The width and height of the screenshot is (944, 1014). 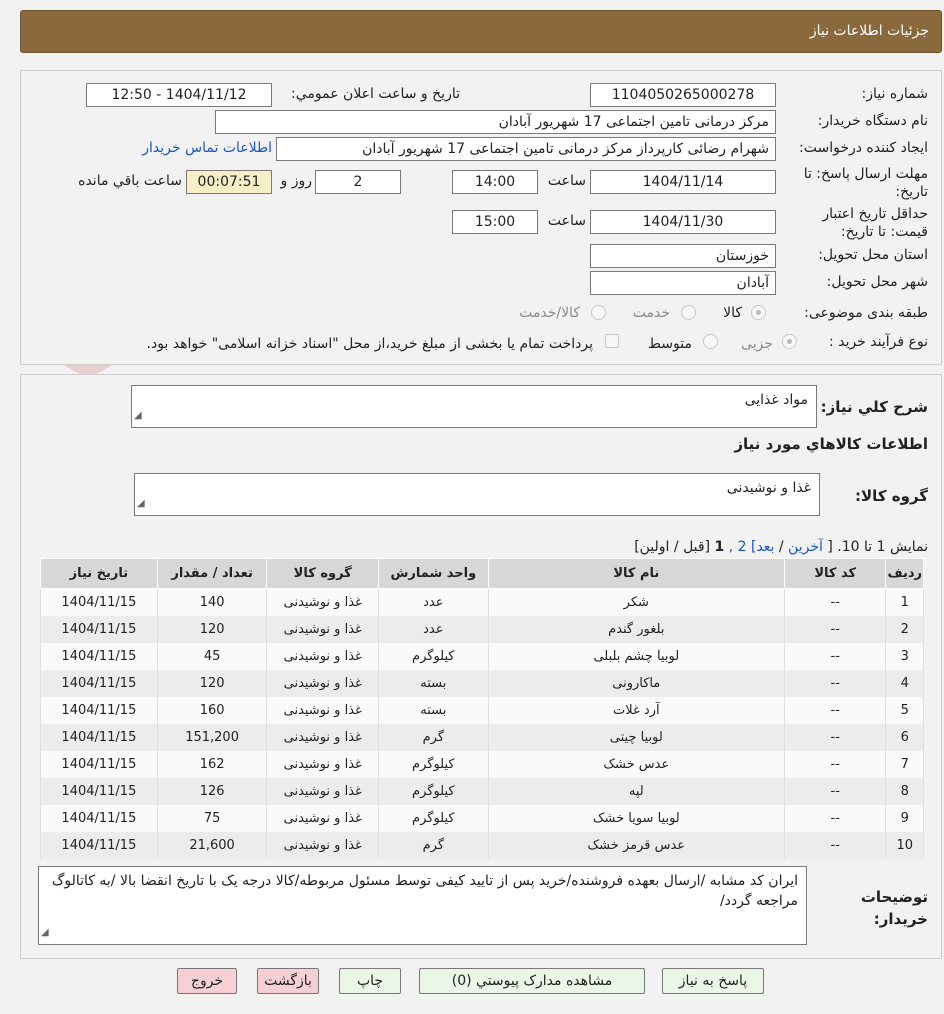 What do you see at coordinates (636, 818) in the screenshot?
I see `cell-name: لوبیا سویا خشک` at bounding box center [636, 818].